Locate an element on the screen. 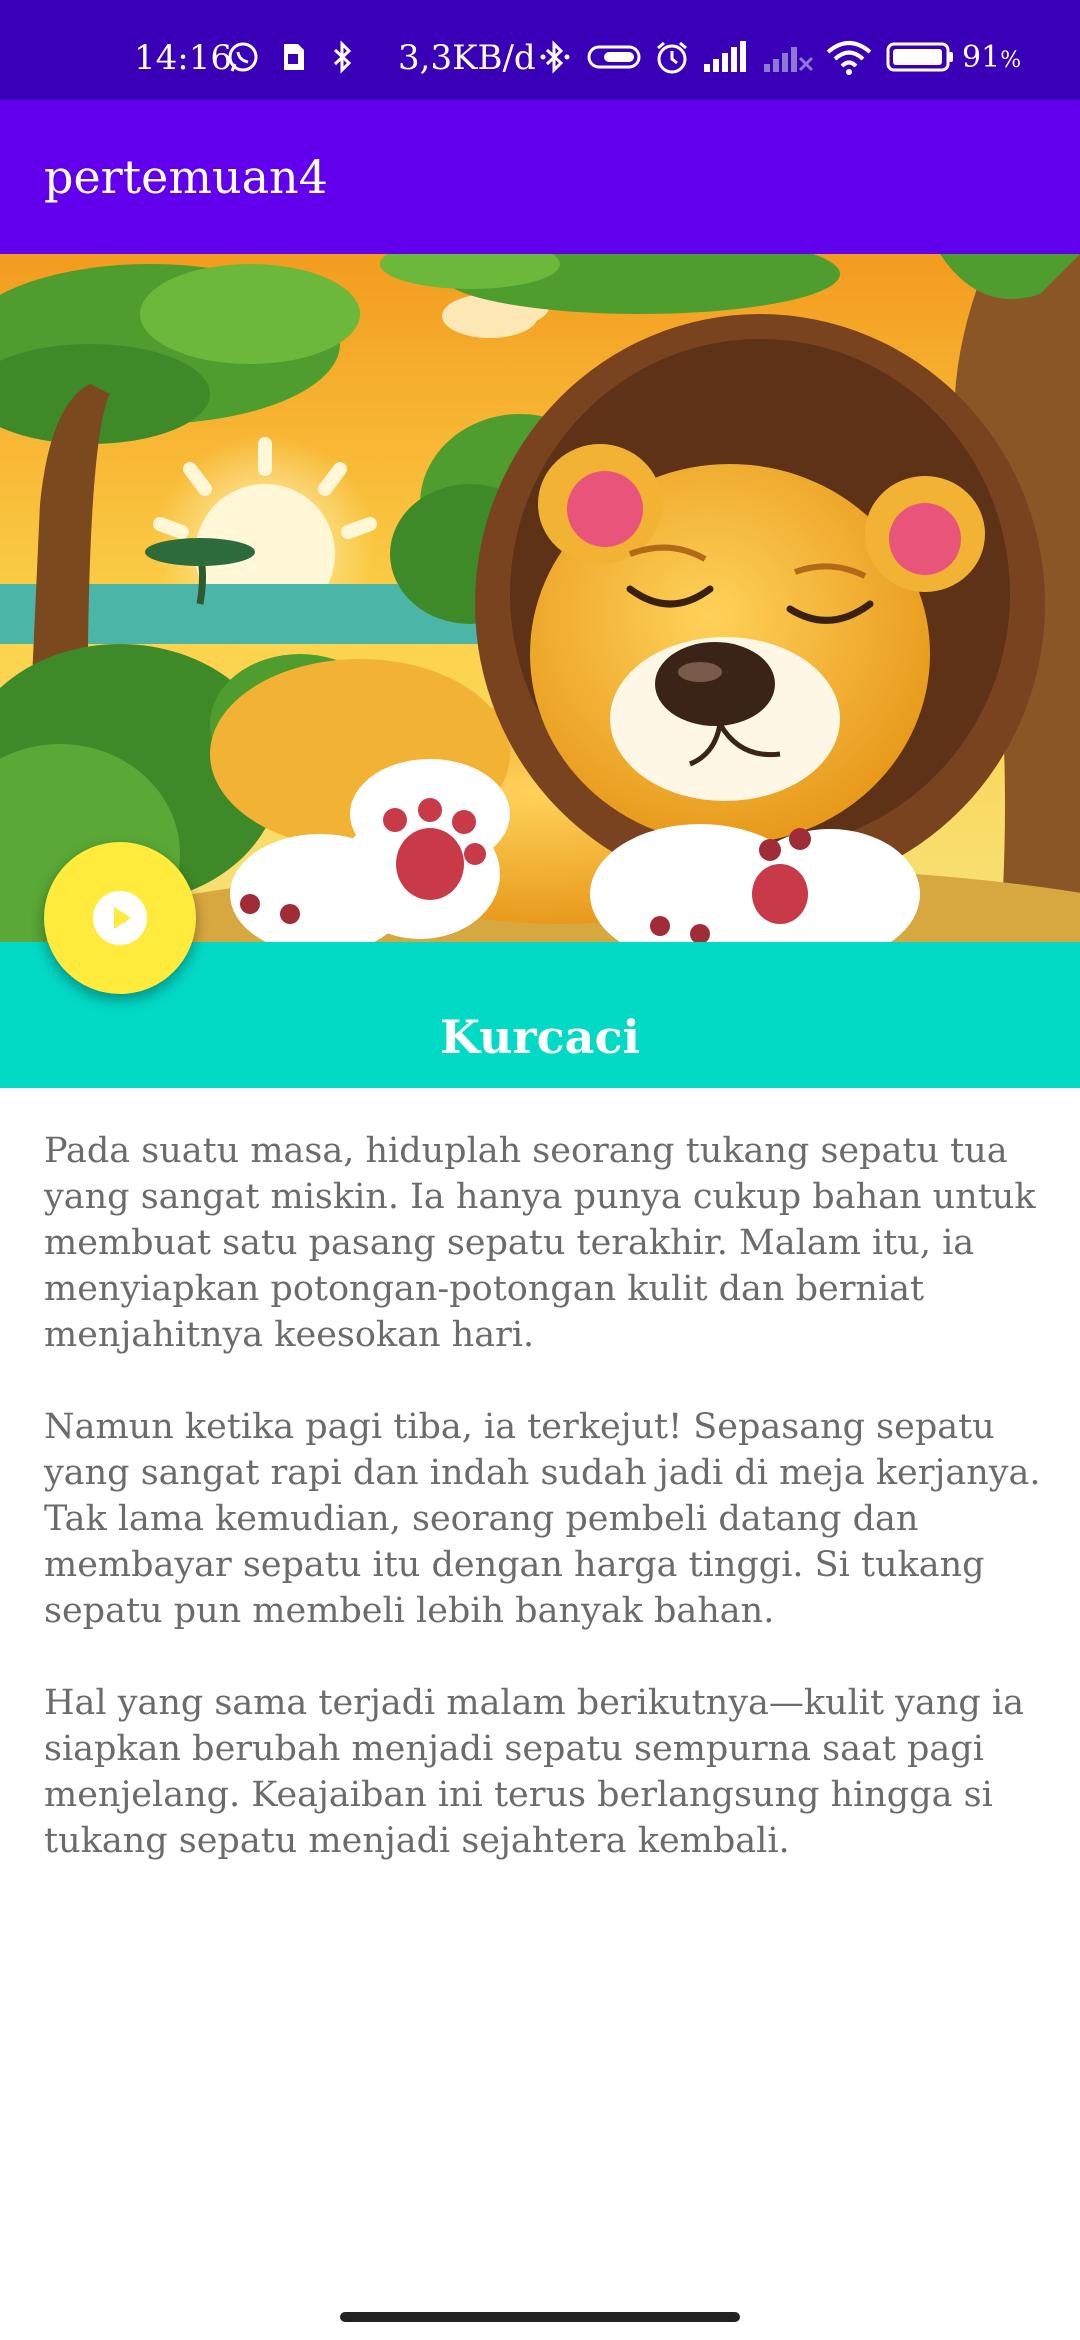  battery-percent: 91% is located at coordinates (992, 57).